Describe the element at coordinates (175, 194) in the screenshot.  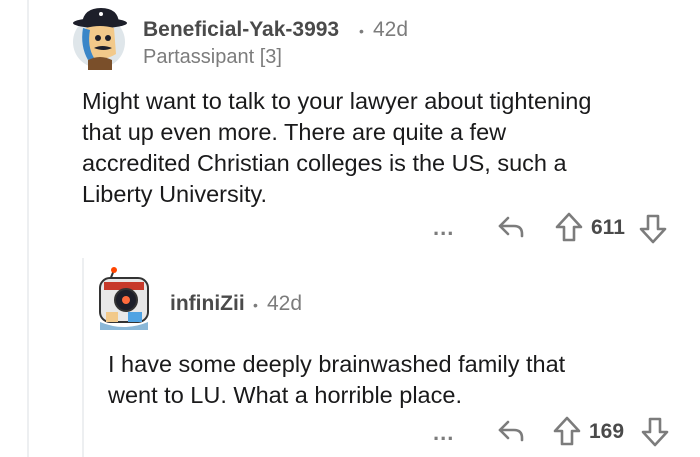
I see `comment-body-line: Liberty University.` at that location.